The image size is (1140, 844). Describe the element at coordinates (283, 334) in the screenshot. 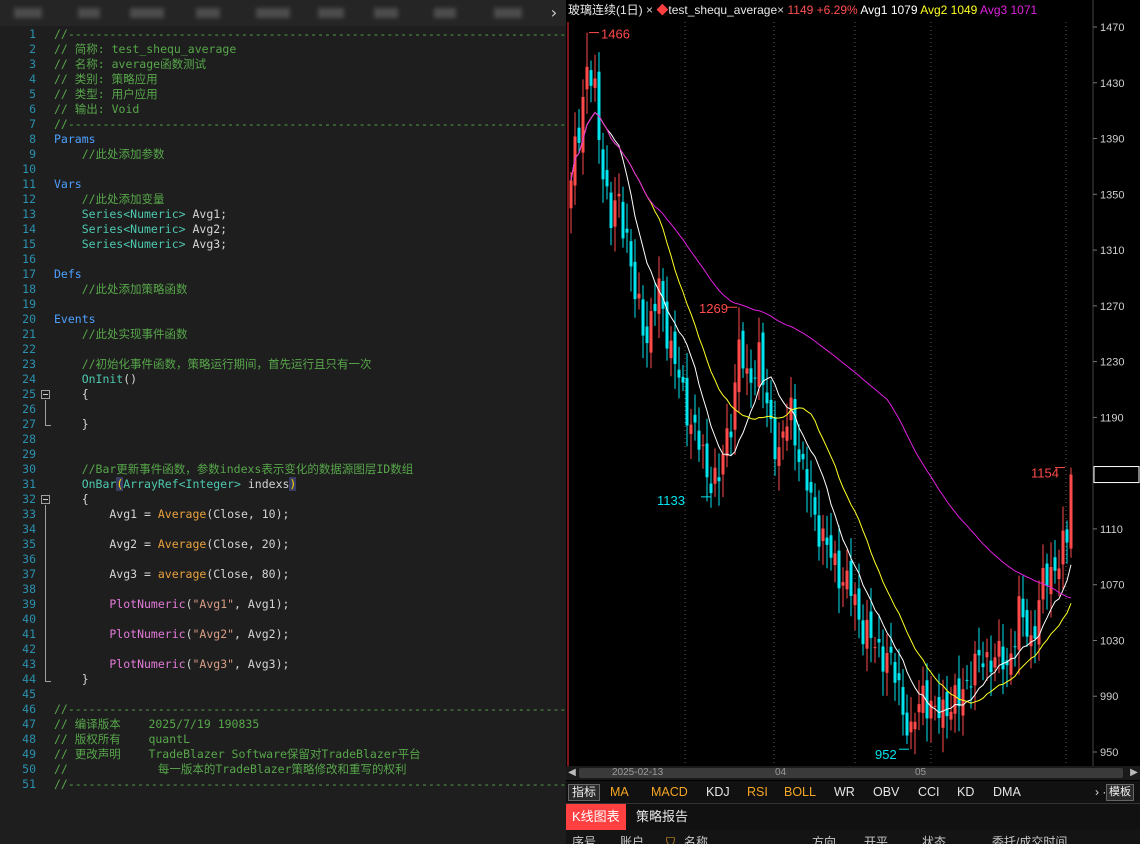

I see `code-line: 21 //此处实现事件函数` at that location.